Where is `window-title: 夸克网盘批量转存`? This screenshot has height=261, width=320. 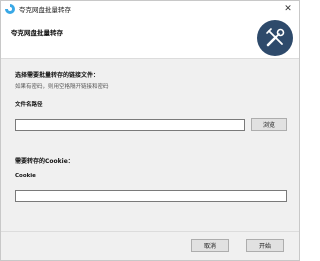 window-title: 夸克网盘批量转存 is located at coordinates (45, 10).